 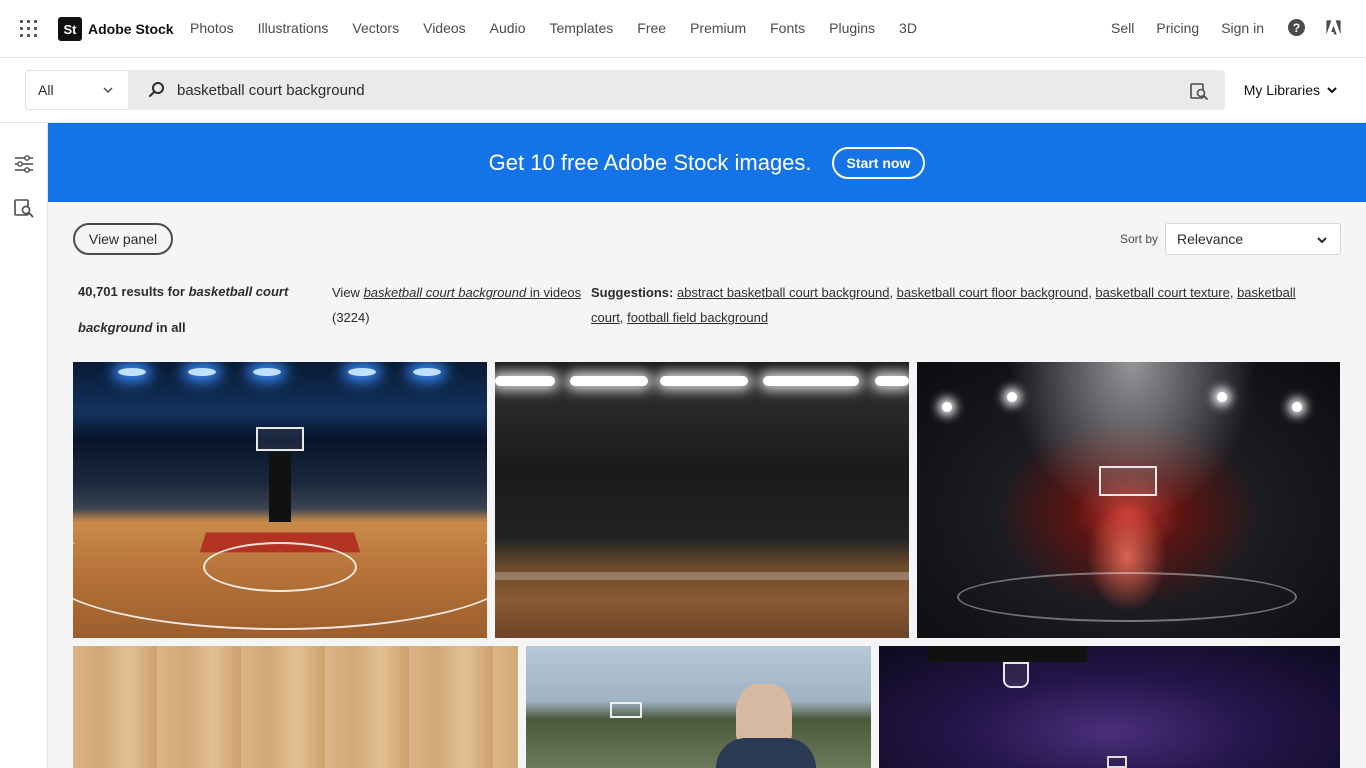 What do you see at coordinates (123, 239) in the screenshot?
I see `view-panel-button: View panel` at bounding box center [123, 239].